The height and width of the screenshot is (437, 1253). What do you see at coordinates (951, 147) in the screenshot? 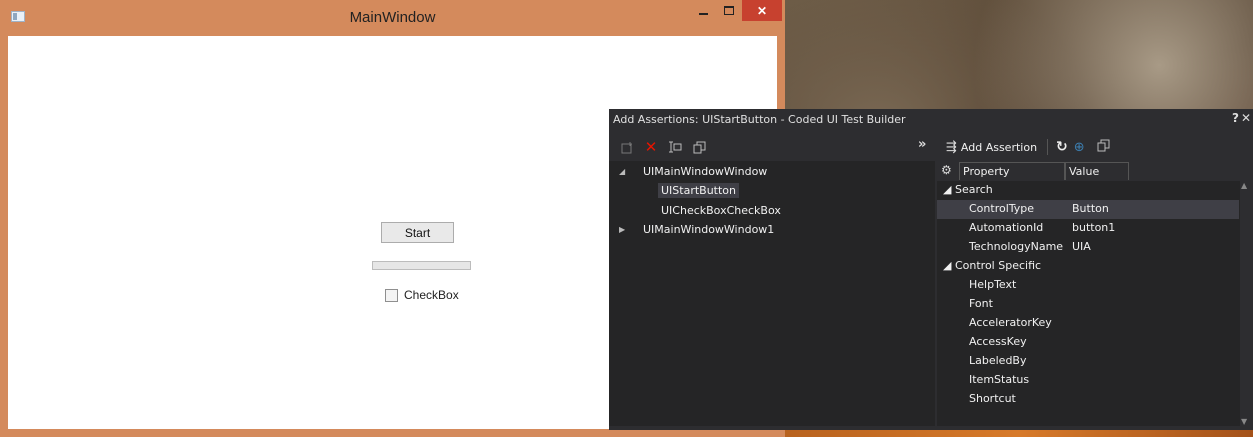
I see `add-assertion-icon: ⇶` at bounding box center [951, 147].